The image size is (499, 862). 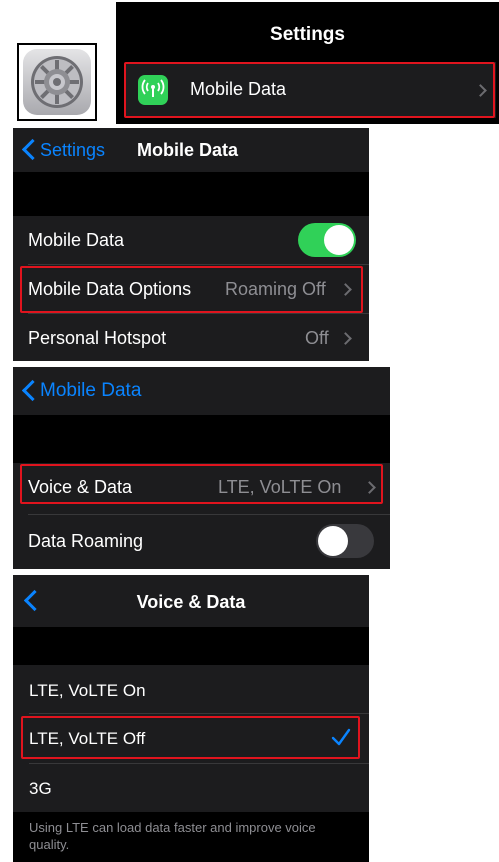 What do you see at coordinates (76, 240) in the screenshot?
I see `row-label: Mobile Data` at bounding box center [76, 240].